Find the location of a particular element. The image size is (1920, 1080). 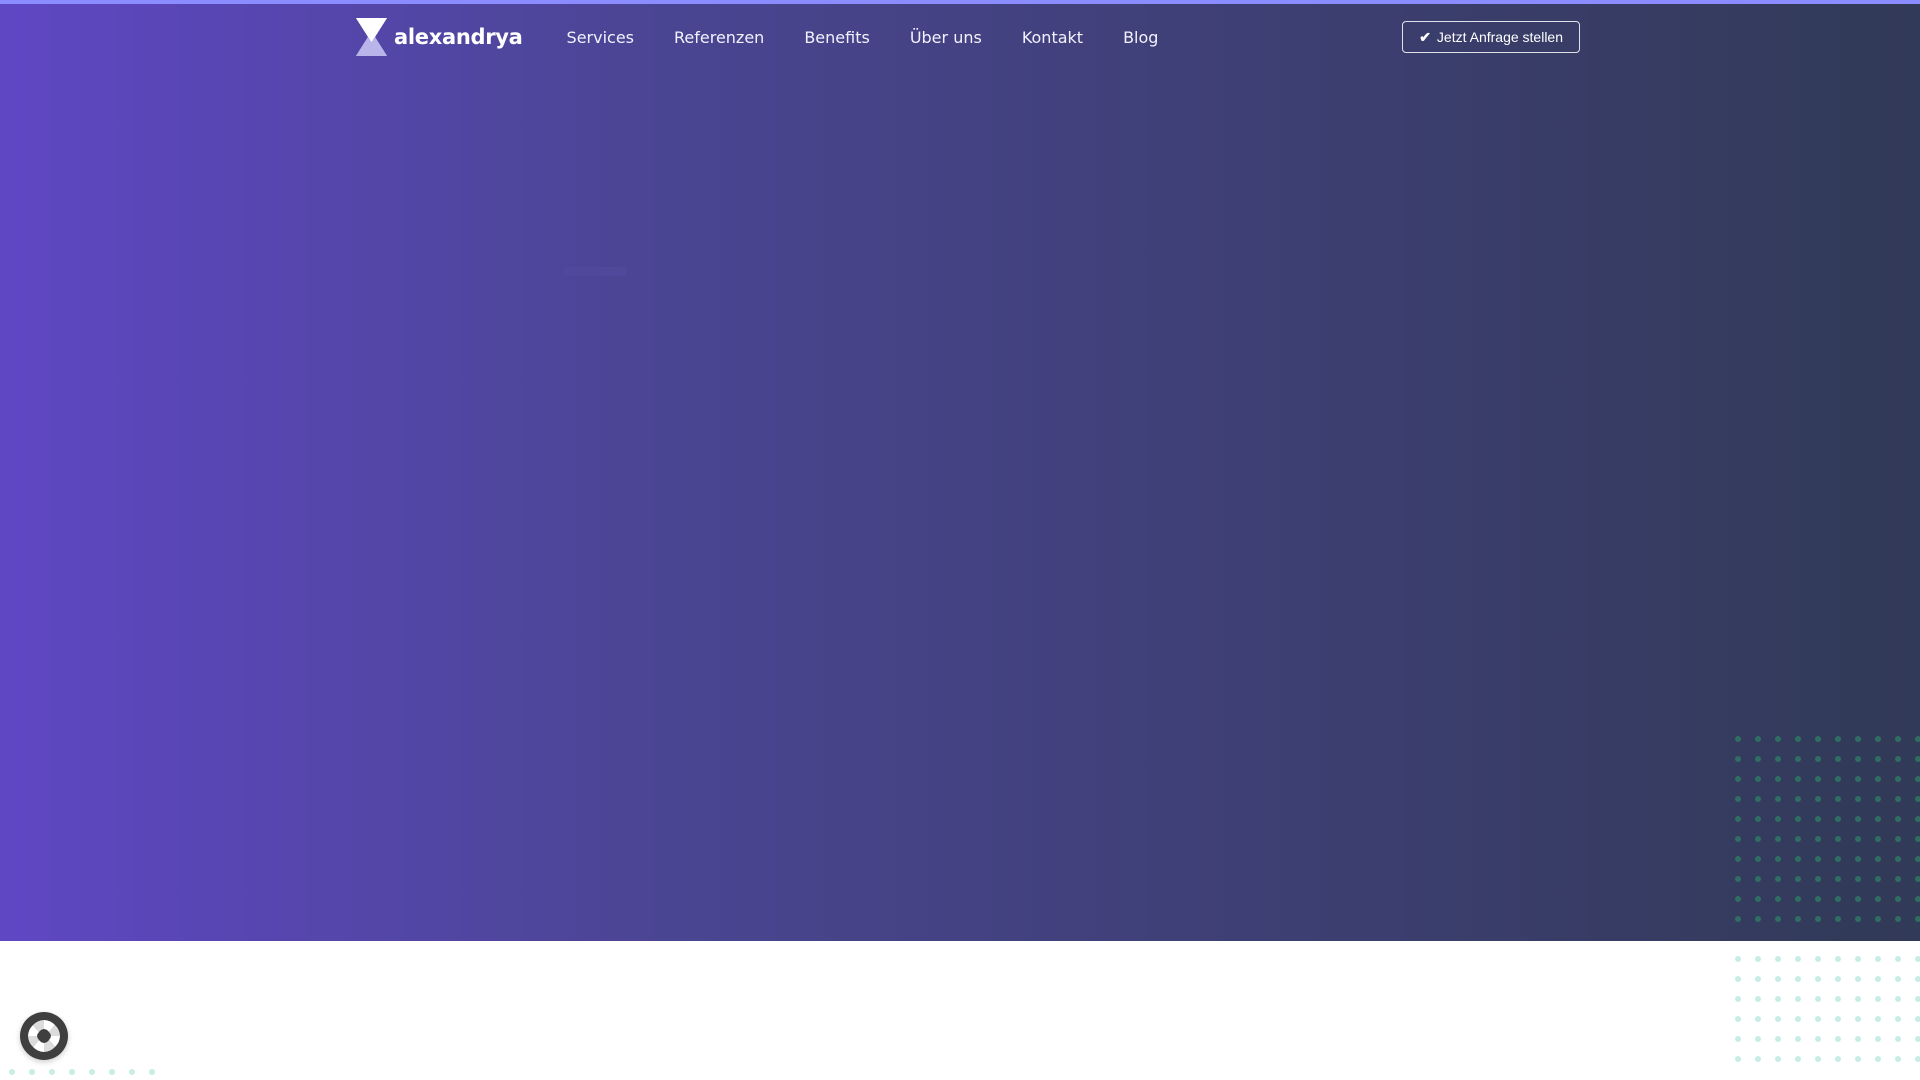

alexandrya-logo-icon is located at coordinates (371, 37).